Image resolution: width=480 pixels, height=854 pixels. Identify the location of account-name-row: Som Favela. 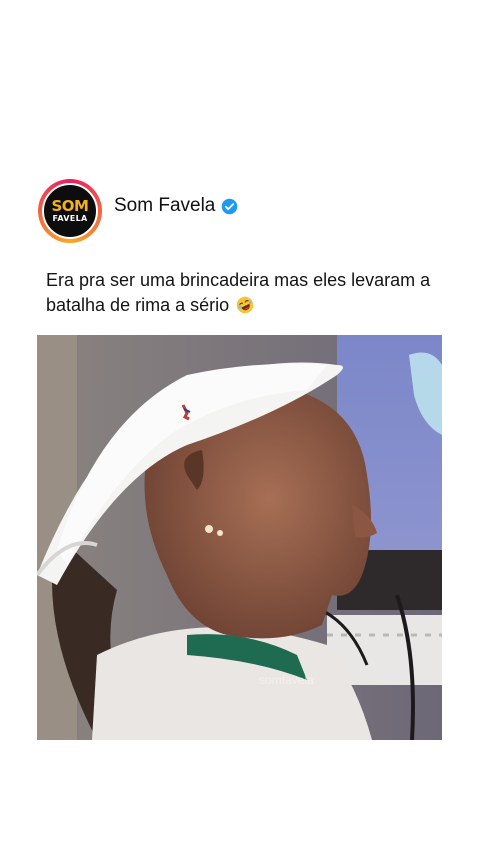
(176, 206).